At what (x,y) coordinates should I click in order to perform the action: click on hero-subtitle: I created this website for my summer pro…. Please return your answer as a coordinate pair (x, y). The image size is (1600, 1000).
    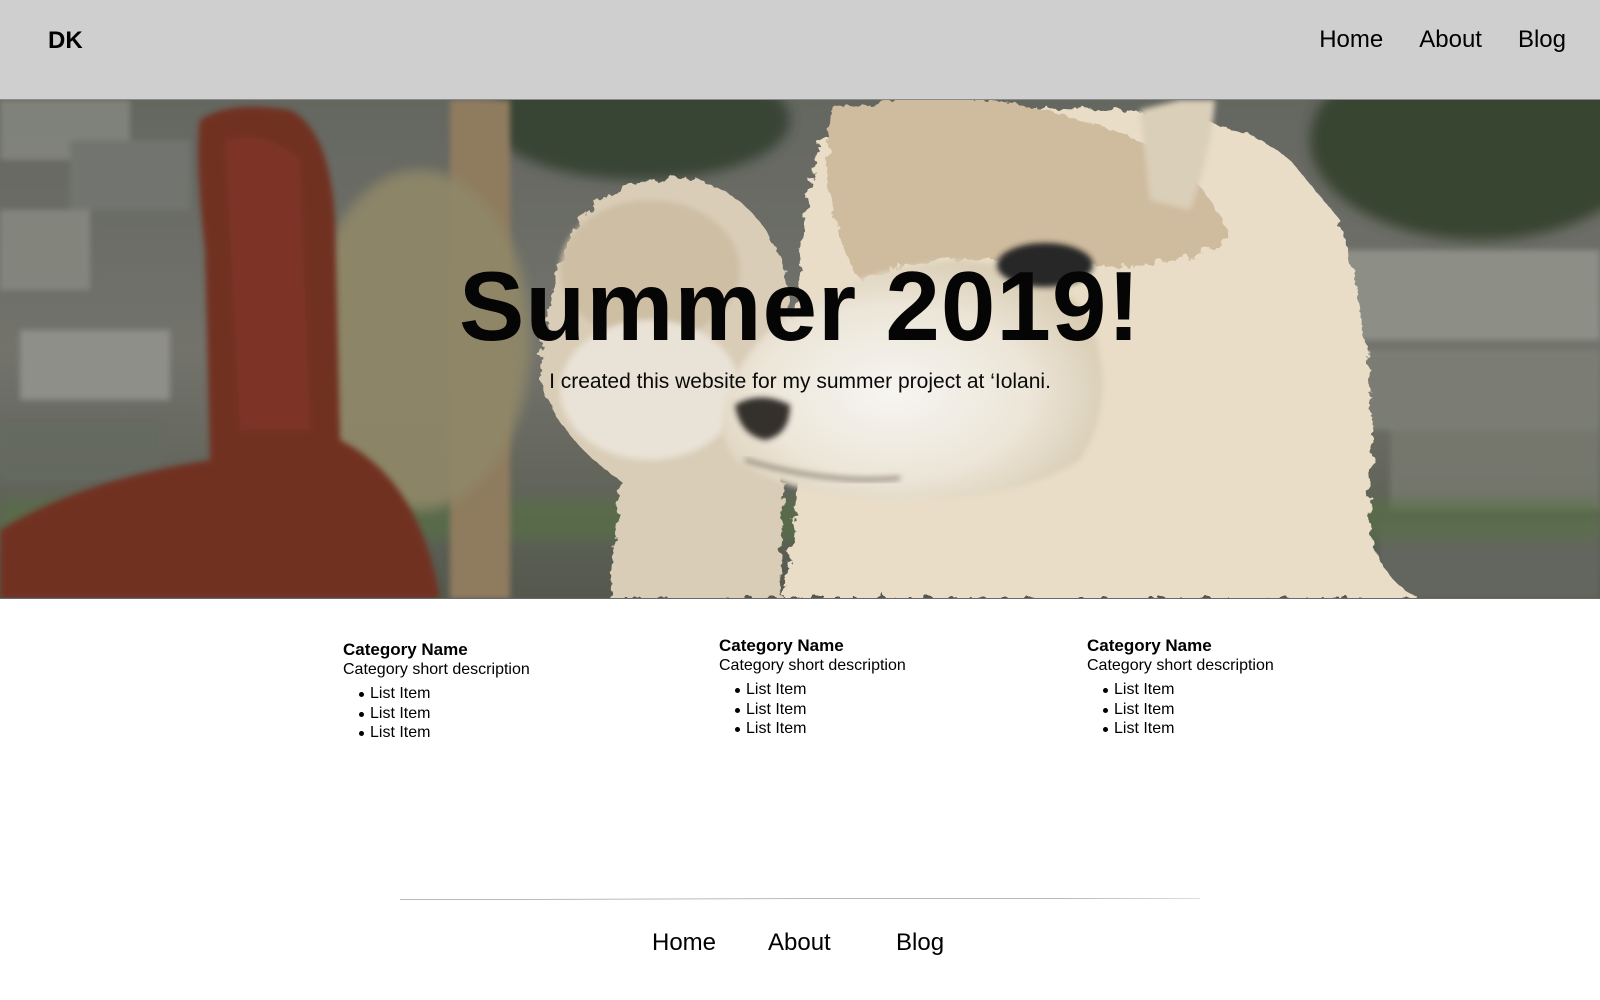
    Looking at the image, I should click on (800, 381).